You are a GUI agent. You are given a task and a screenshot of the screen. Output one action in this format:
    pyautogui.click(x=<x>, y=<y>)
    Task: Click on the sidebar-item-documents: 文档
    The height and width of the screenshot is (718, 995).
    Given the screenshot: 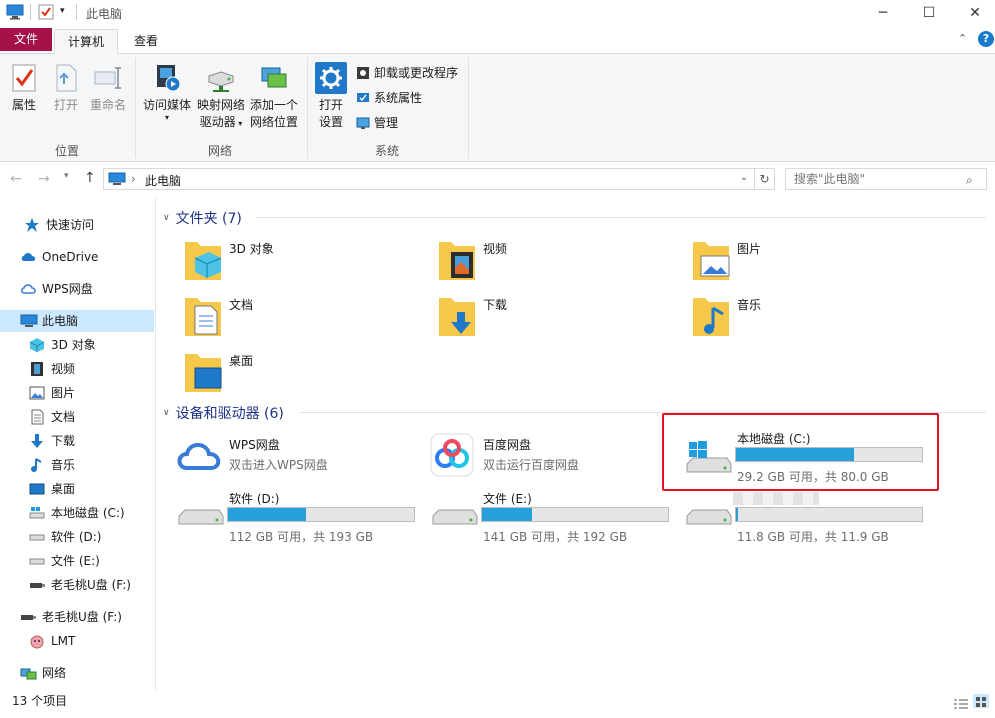 What is the action you would take?
    pyautogui.click(x=77, y=417)
    